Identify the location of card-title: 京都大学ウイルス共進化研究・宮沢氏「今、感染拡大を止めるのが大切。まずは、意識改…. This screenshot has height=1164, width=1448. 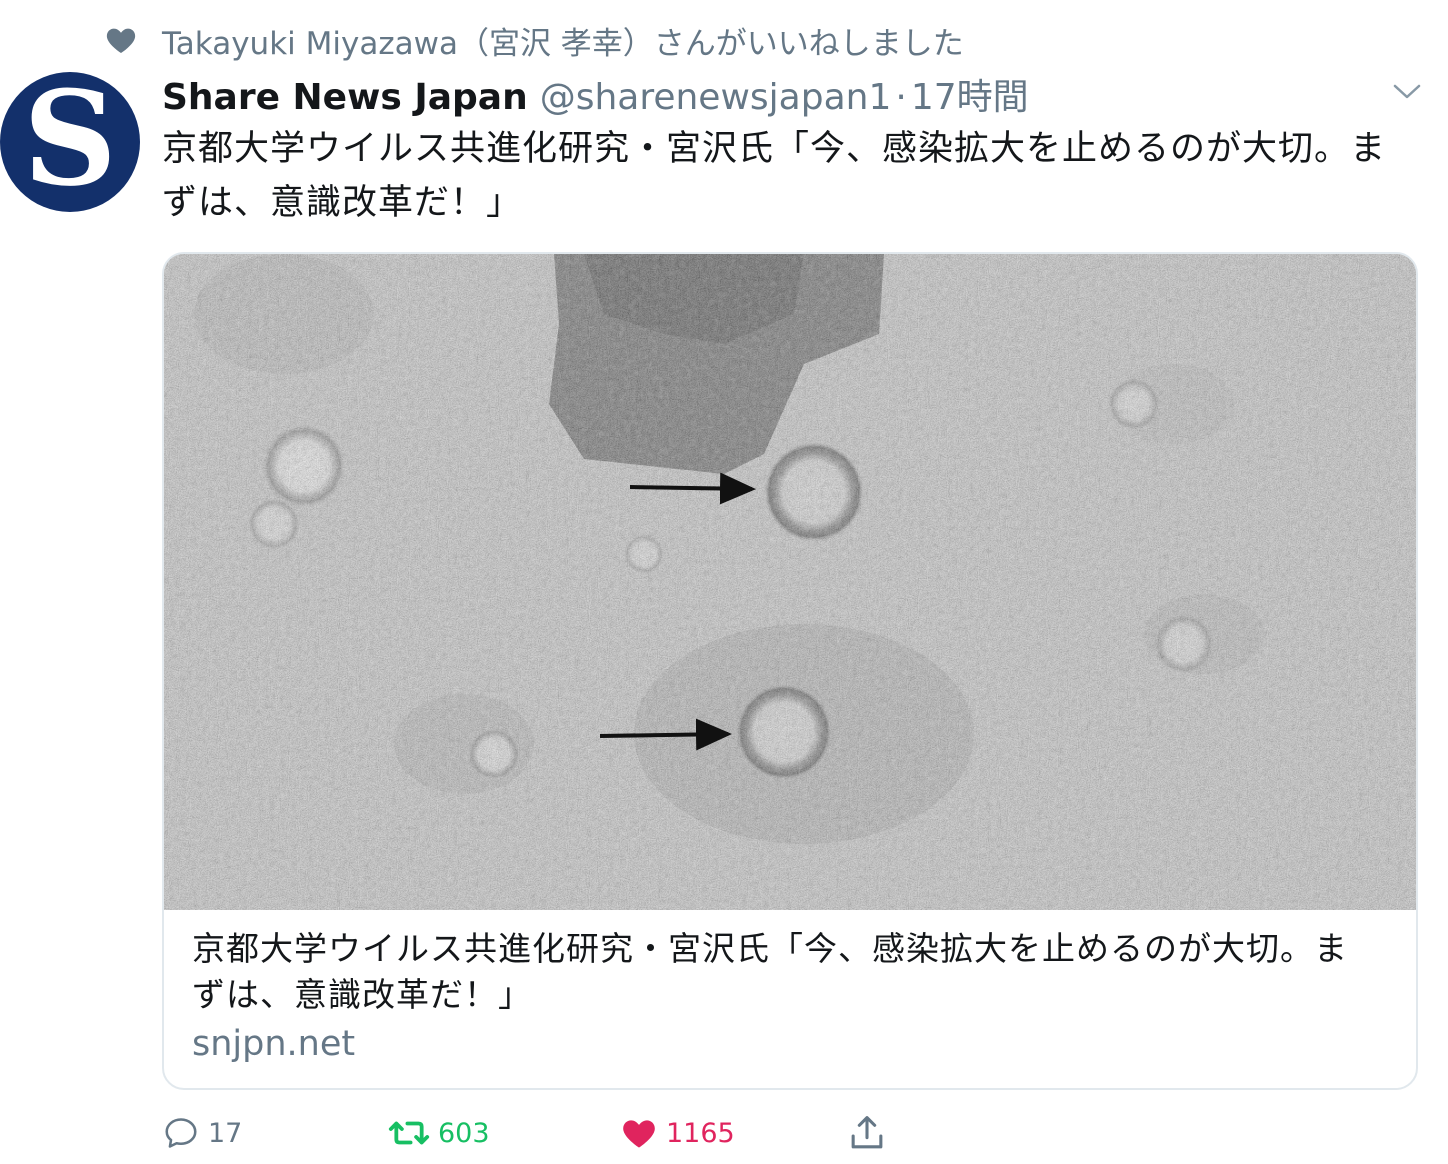
(770, 971).